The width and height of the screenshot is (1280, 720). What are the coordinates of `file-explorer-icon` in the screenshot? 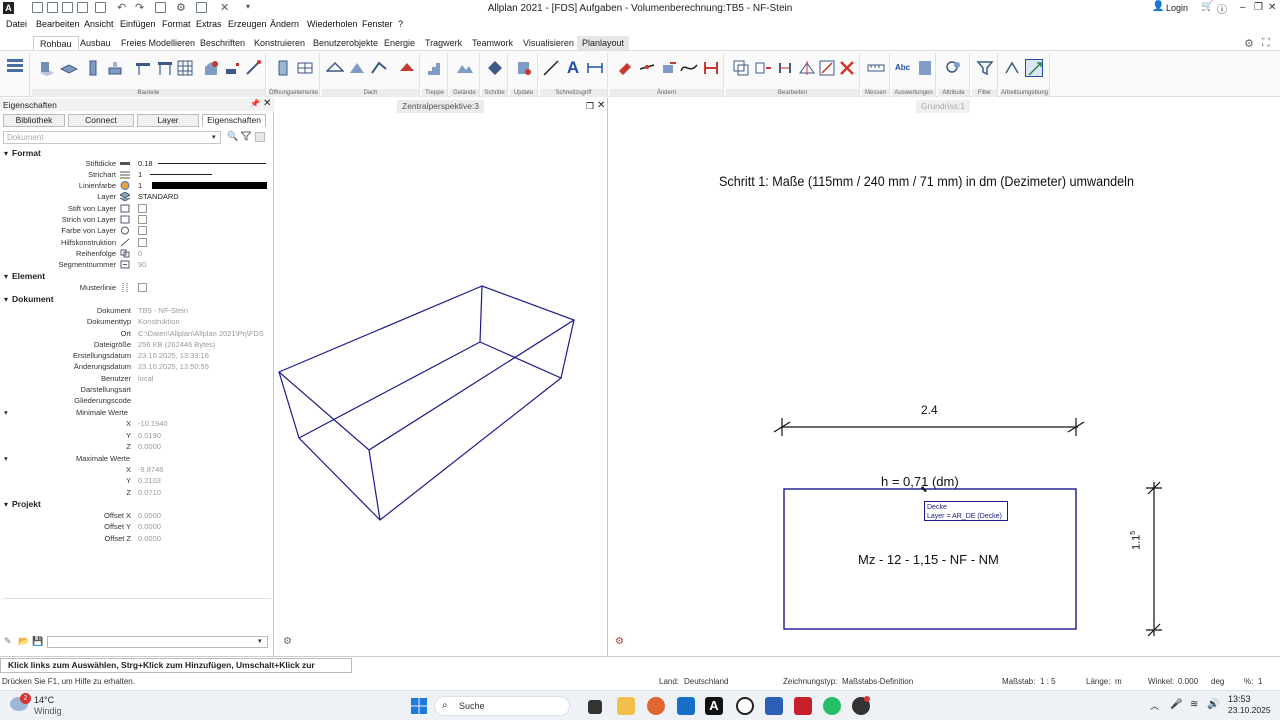 It's located at (626, 706).